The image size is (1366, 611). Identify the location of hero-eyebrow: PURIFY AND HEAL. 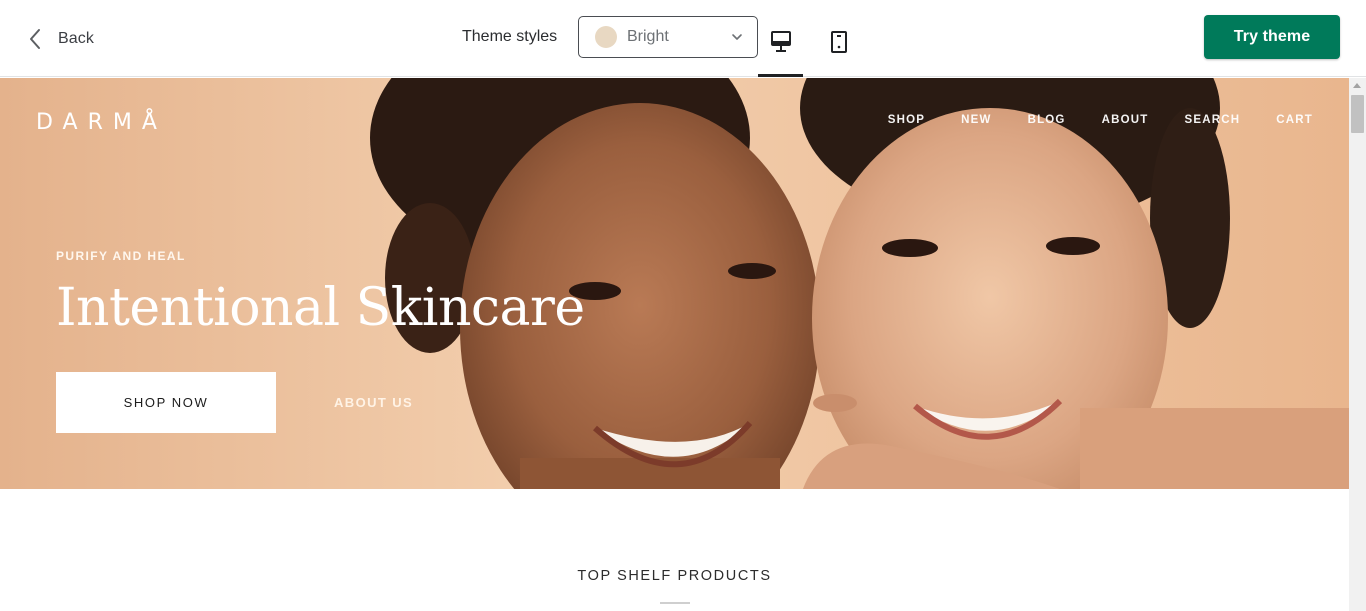
(121, 256).